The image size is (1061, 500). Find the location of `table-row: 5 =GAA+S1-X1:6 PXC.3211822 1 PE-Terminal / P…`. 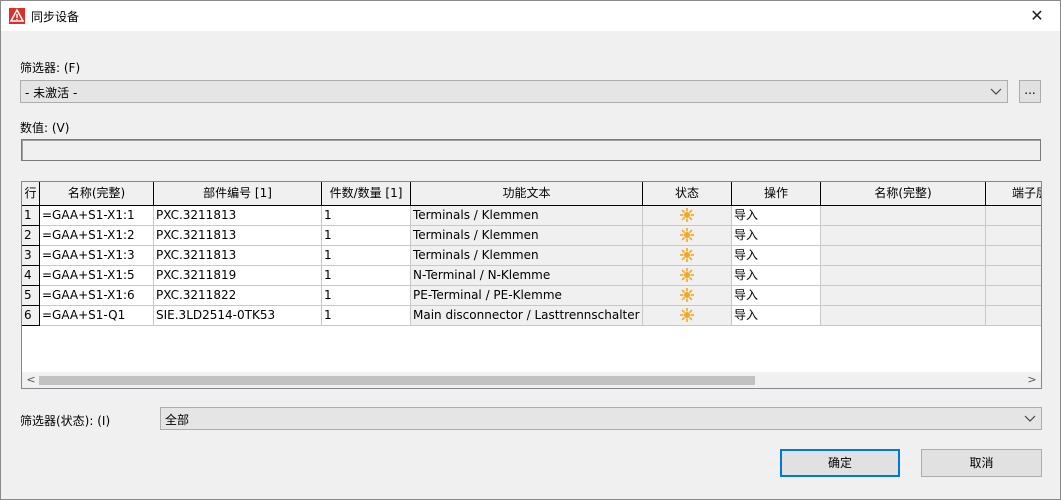

table-row: 5 =GAA+S1-X1:6 PXC.3211822 1 PE-Terminal / P… is located at coordinates (531, 296).